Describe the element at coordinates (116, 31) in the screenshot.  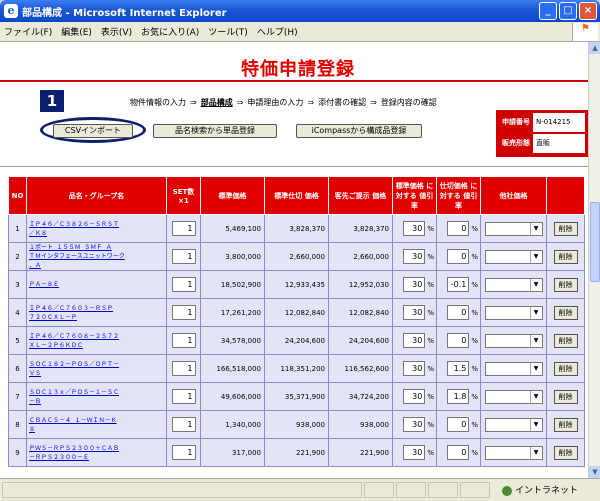
I see `menu-view: 表示(V)` at that location.